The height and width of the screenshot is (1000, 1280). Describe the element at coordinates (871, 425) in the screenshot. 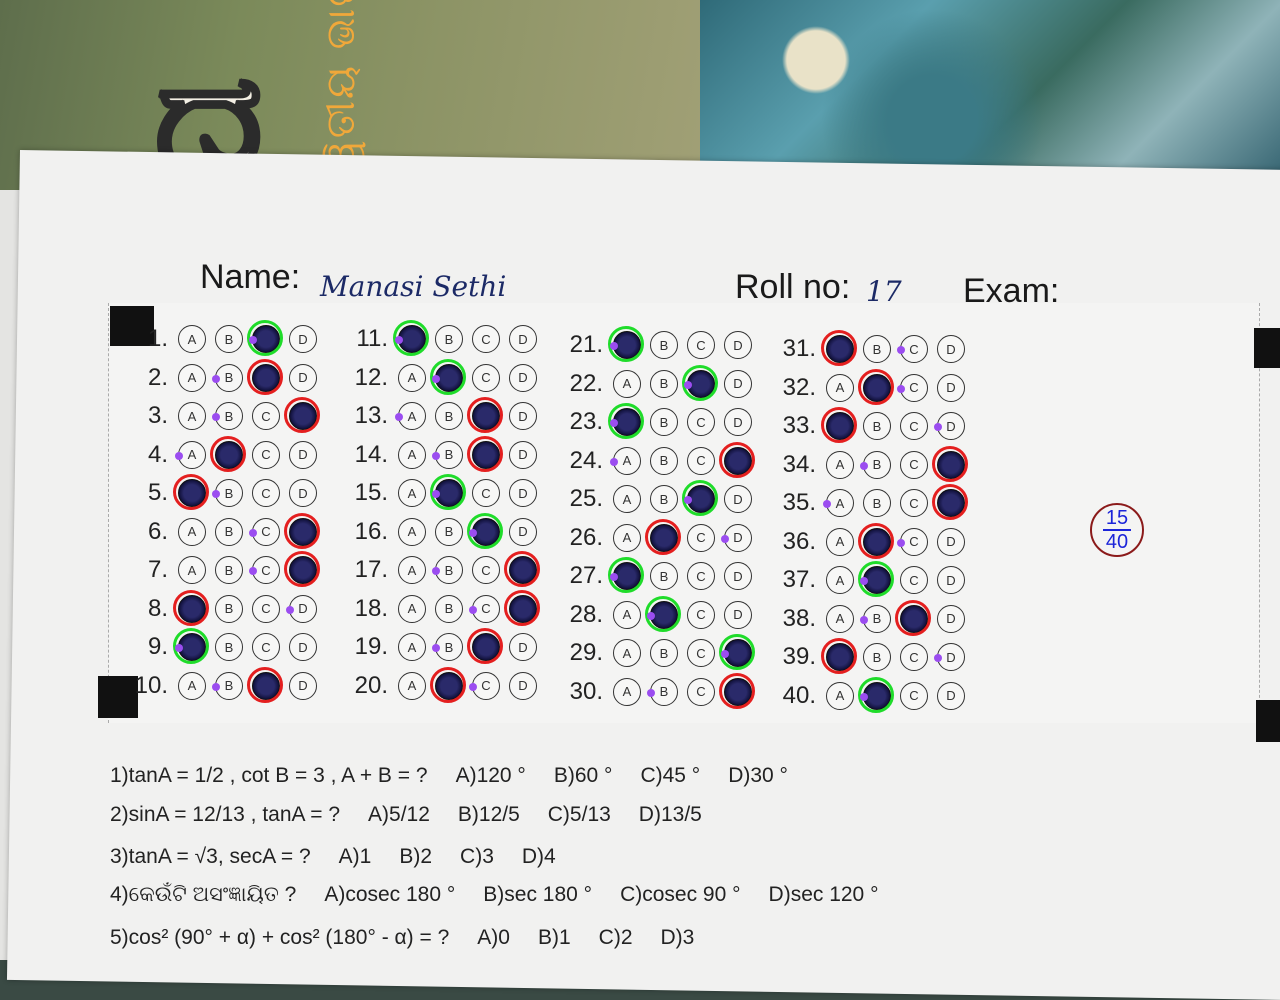

I see `omr-row: 33.ABCD` at that location.